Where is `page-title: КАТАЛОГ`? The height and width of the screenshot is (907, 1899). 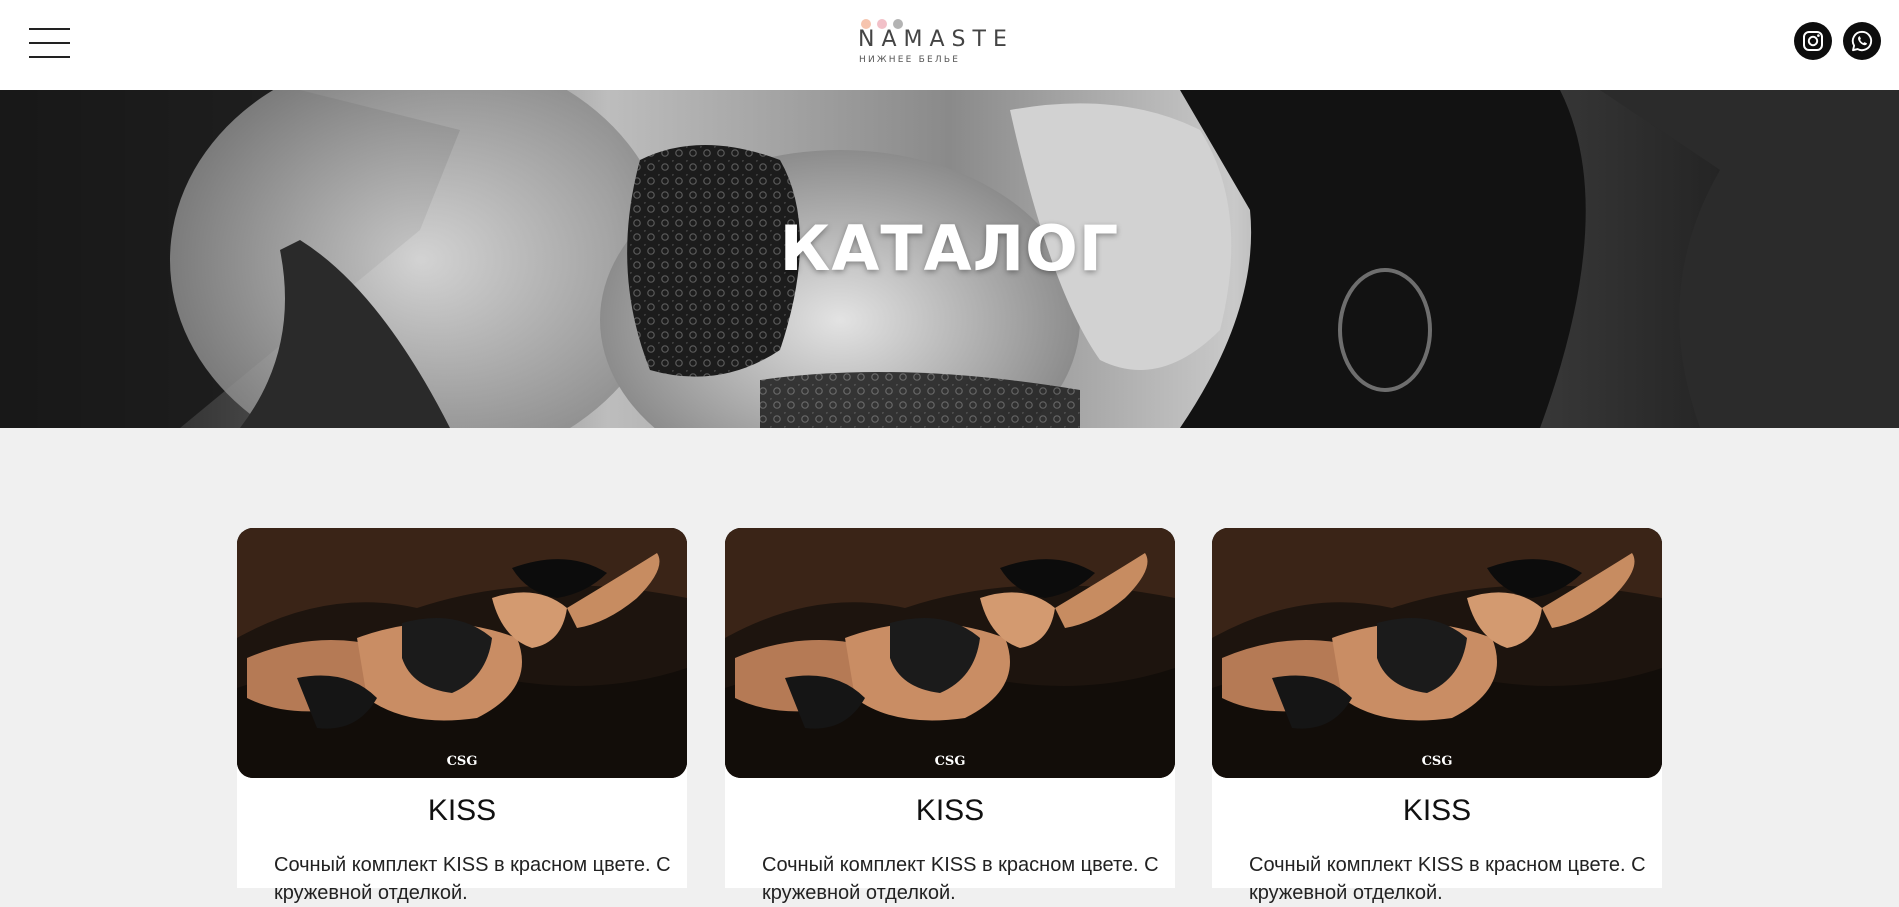
page-title: КАТАЛОГ is located at coordinates (949, 248).